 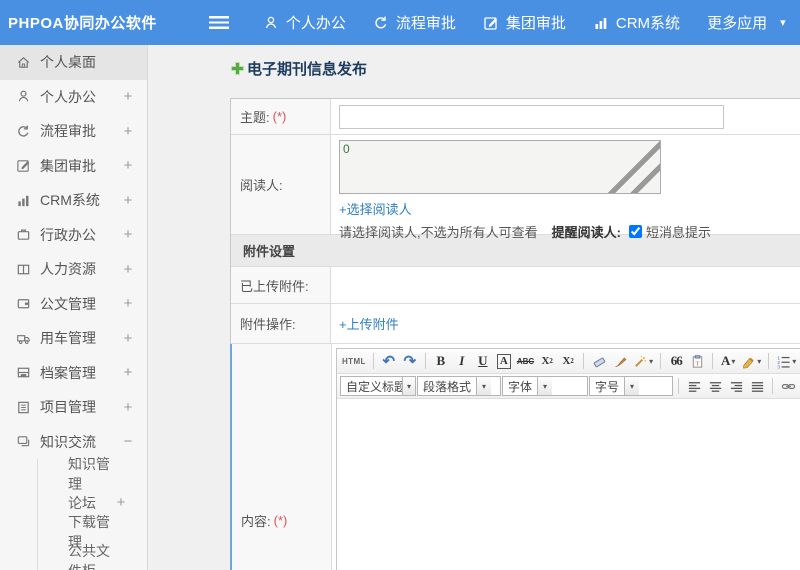 I want to click on font-border-button: A, so click(x=504, y=361).